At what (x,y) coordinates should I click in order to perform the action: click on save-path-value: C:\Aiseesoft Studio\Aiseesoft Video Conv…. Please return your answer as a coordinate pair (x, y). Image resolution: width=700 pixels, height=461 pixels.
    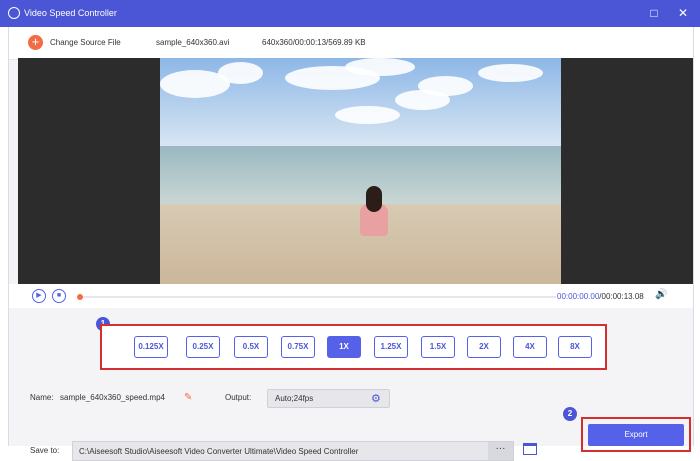
    Looking at the image, I should click on (219, 451).